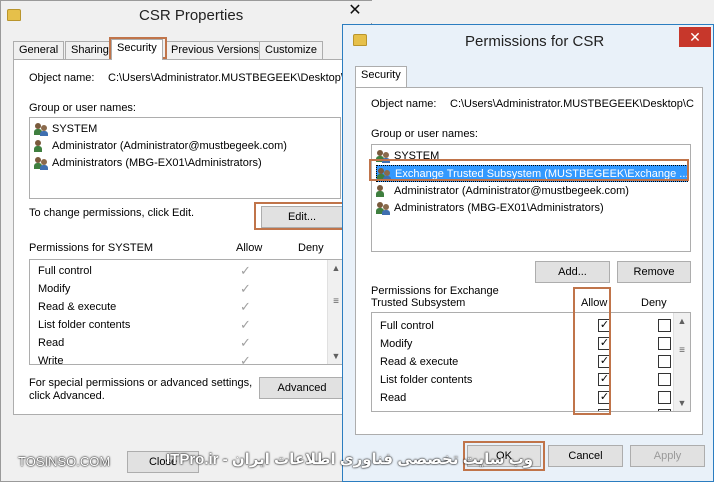  Describe the element at coordinates (682, 403) in the screenshot. I see `scroll-down-icon: ▼` at that location.